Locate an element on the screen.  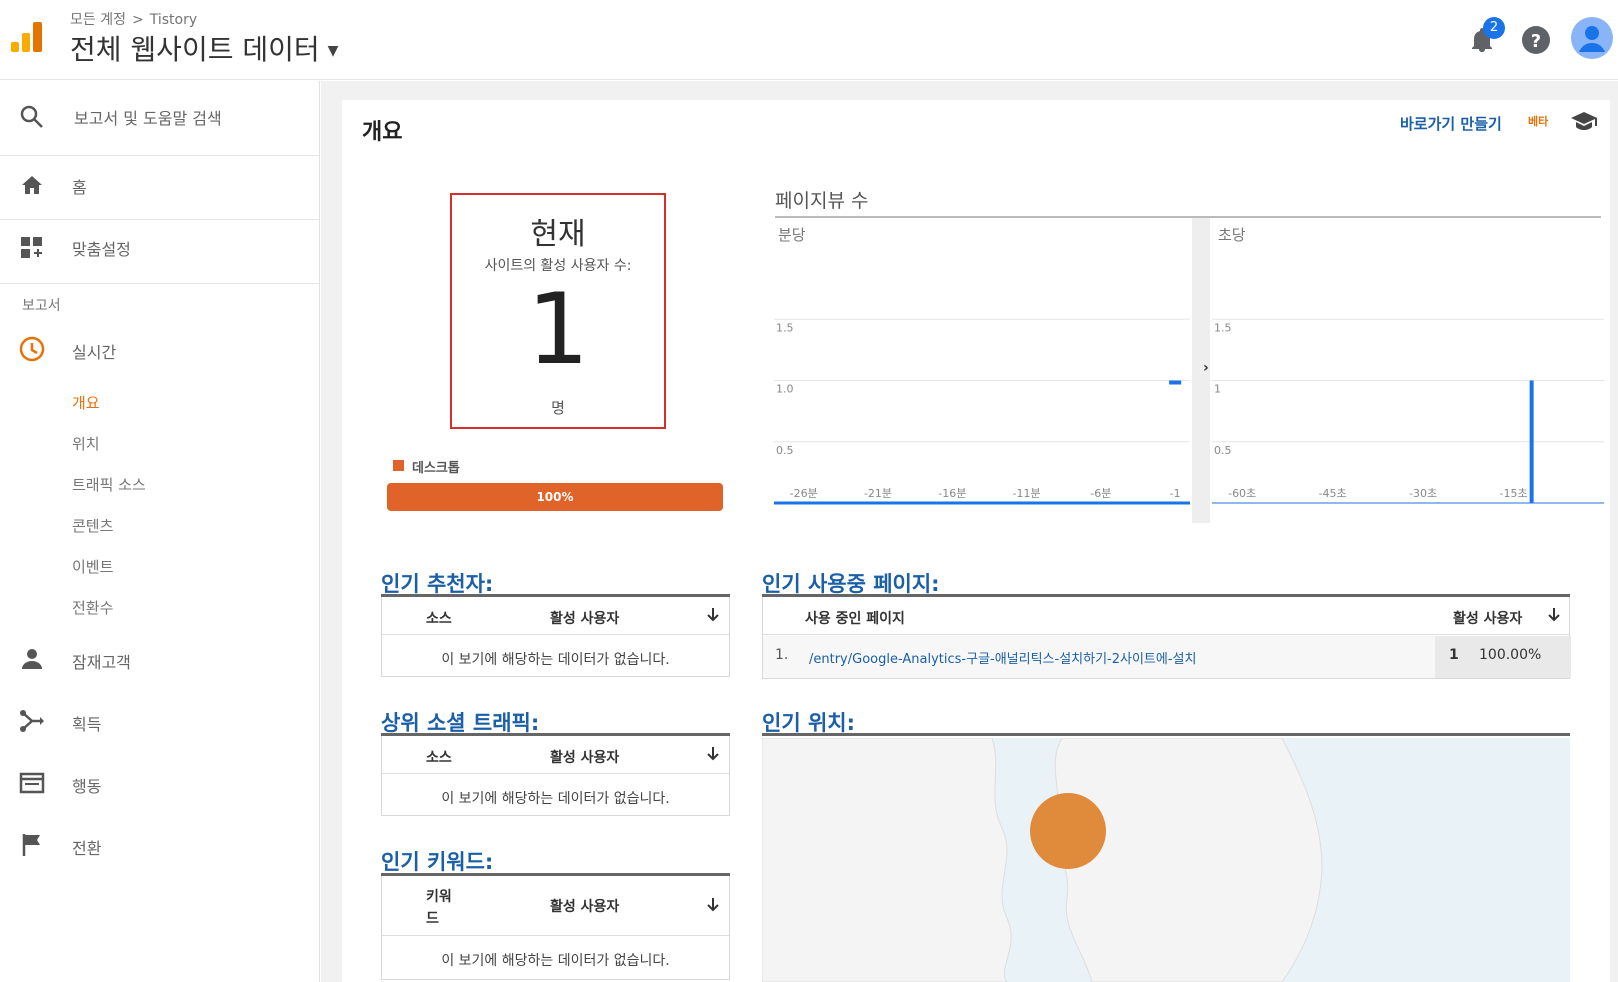
view-selector: 전체 웹사이트 데이터 ▼ is located at coordinates (204, 48).